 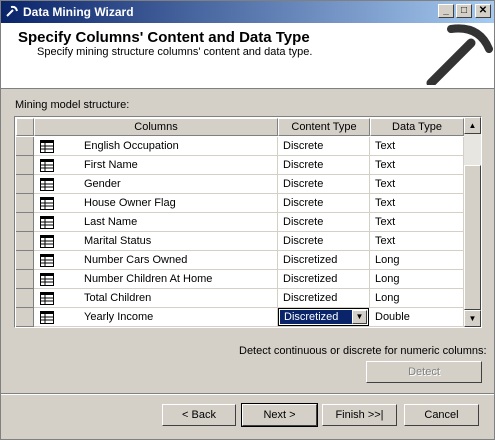 I want to click on finish-button: Finish >>|, so click(x=359, y=415).